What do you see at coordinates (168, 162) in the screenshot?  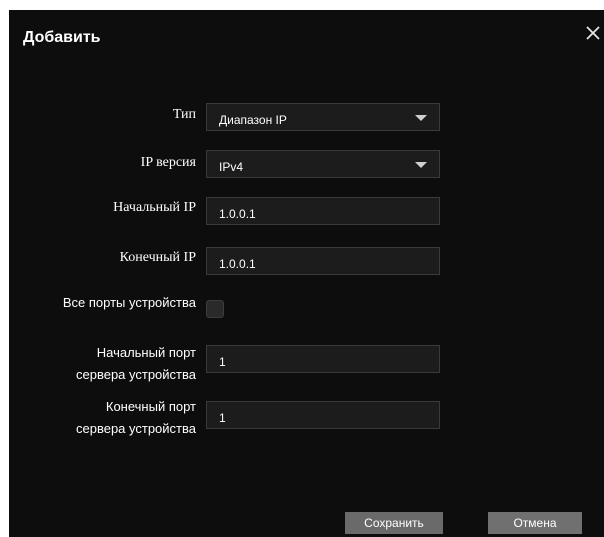 I see `ip-version-label: IP версия` at bounding box center [168, 162].